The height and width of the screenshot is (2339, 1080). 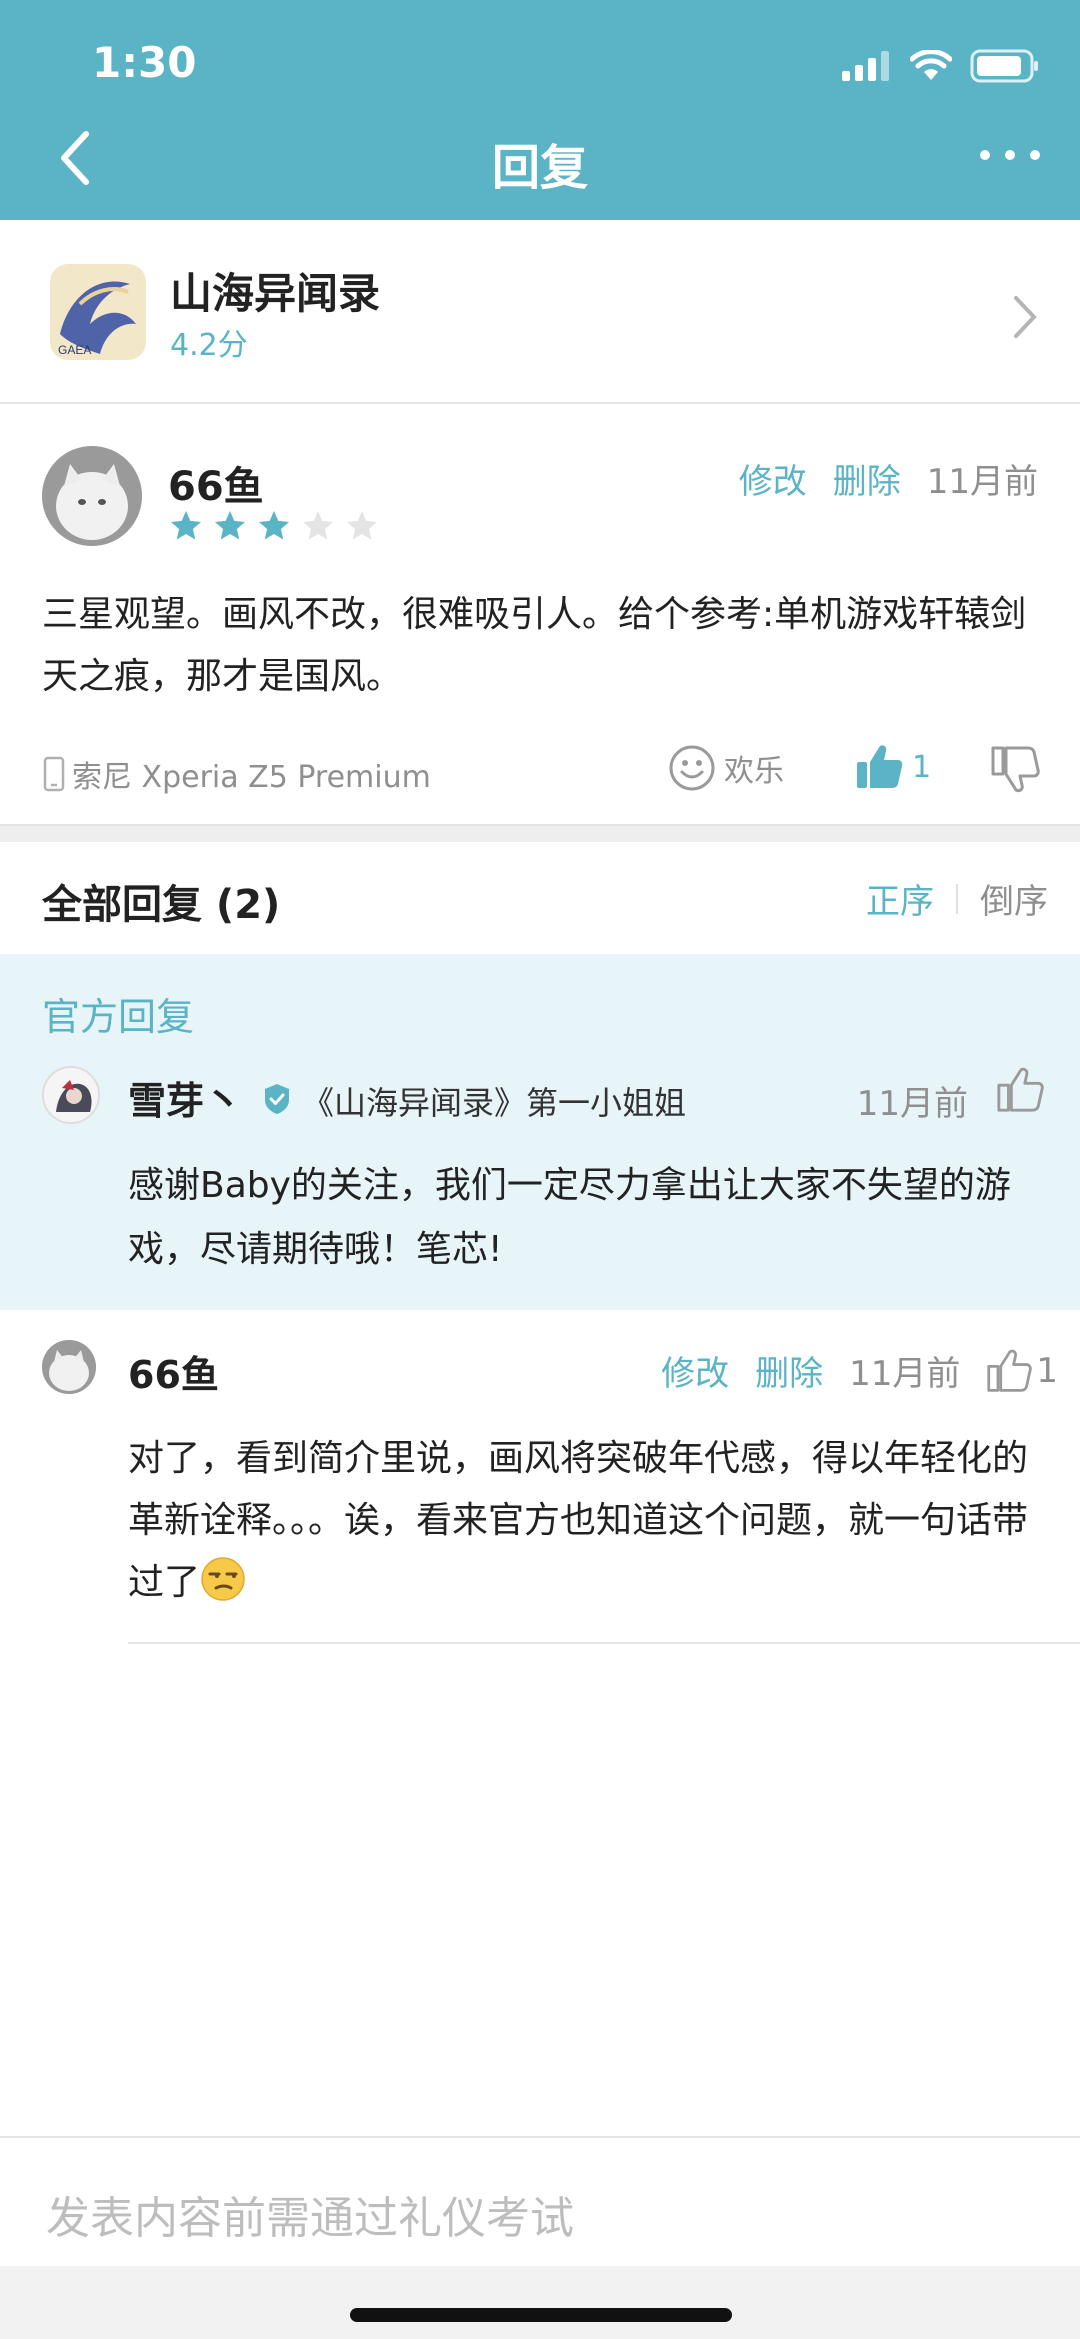 I want to click on device-info: 索尼 Xperia Z5 Premium, so click(x=236, y=774).